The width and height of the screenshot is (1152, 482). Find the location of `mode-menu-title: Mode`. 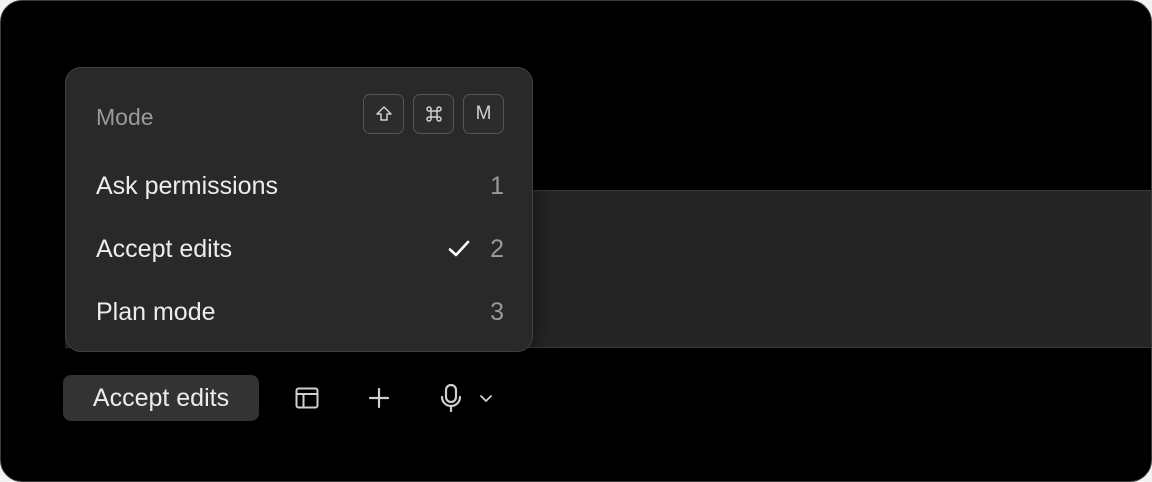

mode-menu-title: Mode is located at coordinates (125, 117).